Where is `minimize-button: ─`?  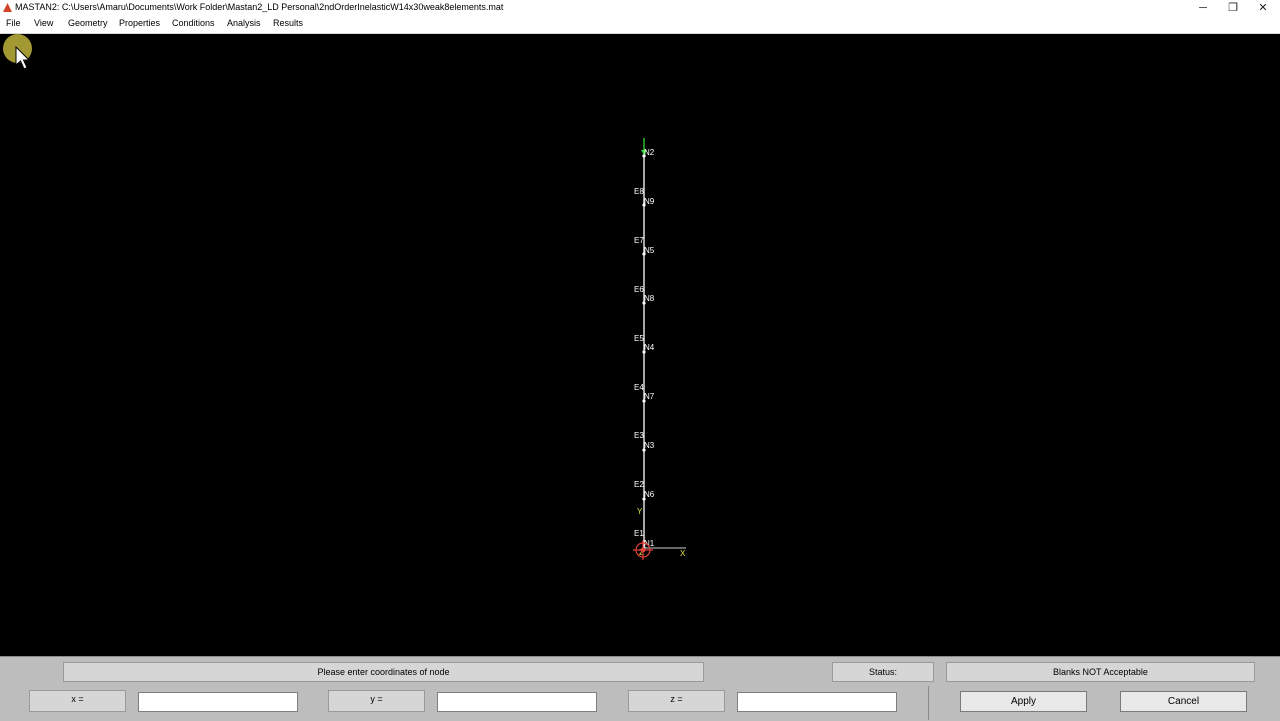
minimize-button: ─ is located at coordinates (1203, 7).